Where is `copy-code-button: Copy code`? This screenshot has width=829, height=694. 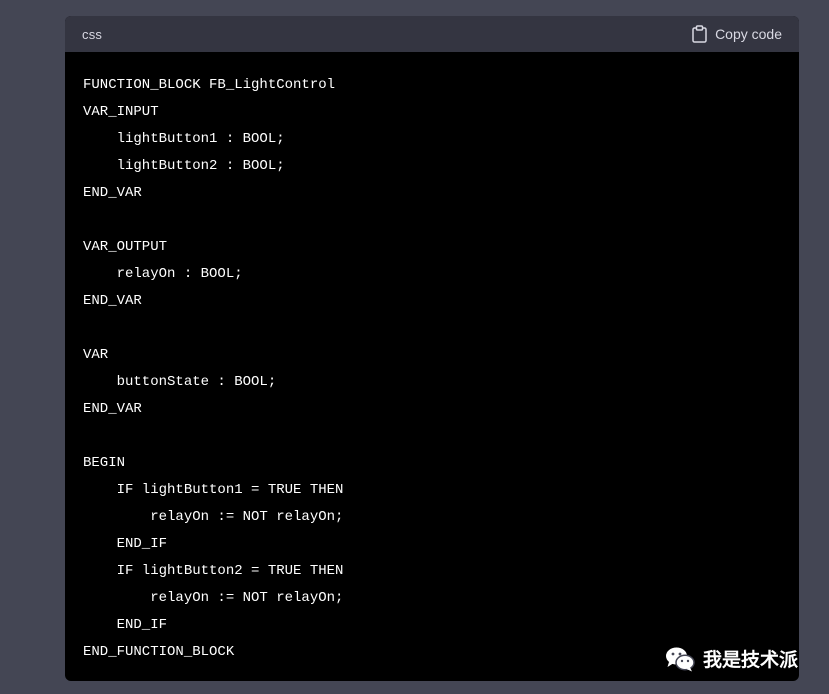
copy-code-button: Copy code is located at coordinates (737, 34).